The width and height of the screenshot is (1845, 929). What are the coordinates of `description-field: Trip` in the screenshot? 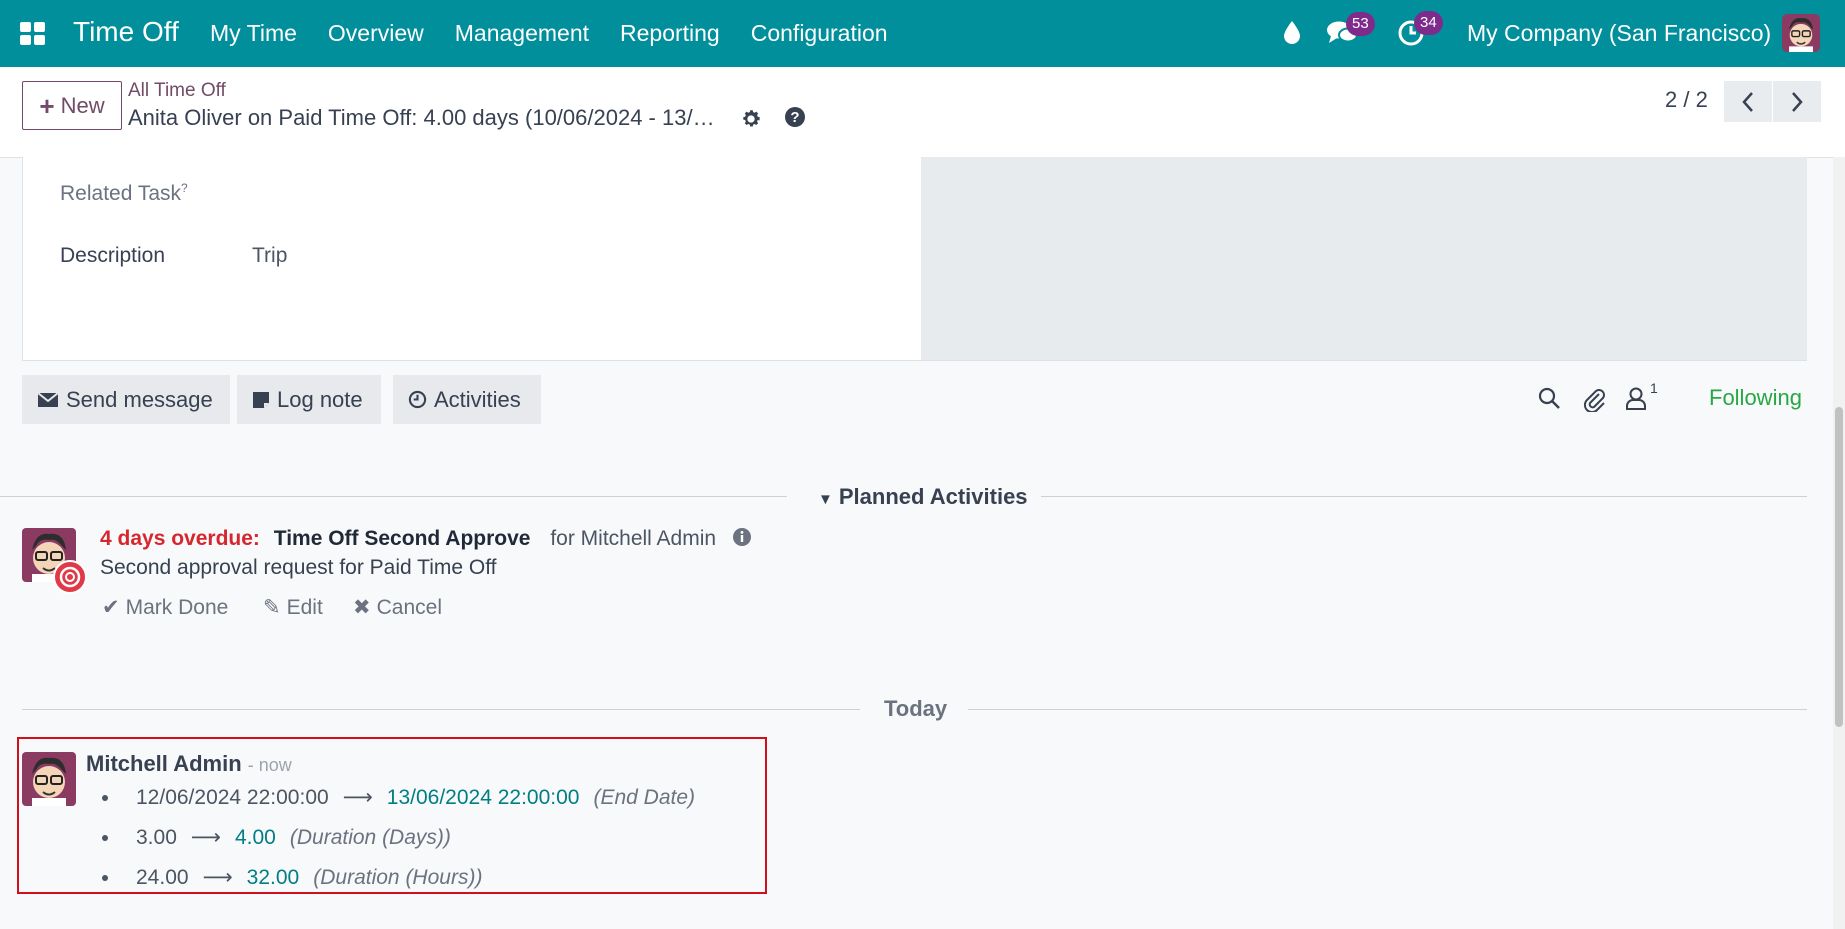 It's located at (269, 256).